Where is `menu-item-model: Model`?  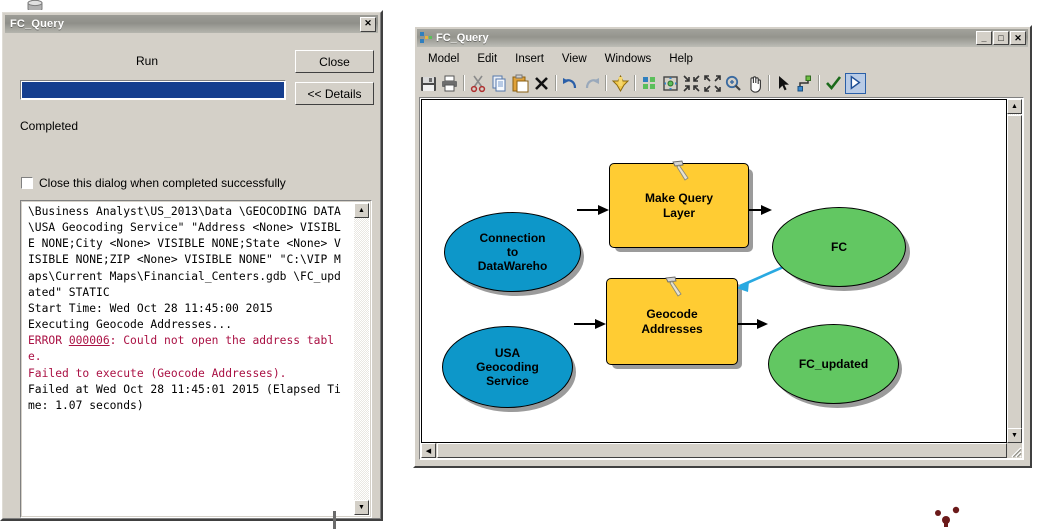 menu-item-model: Model is located at coordinates (443, 59).